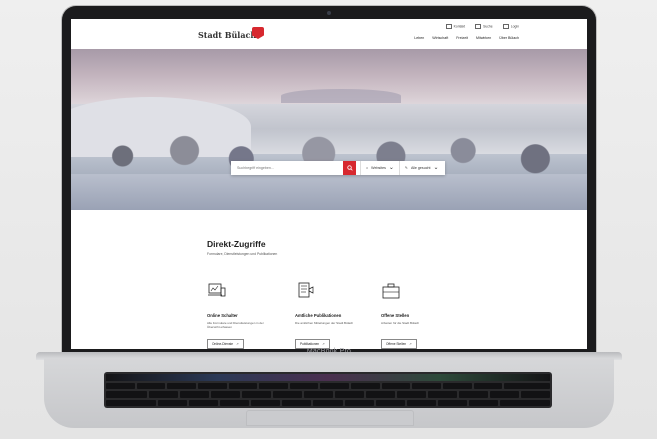 This screenshot has width=657, height=439. Describe the element at coordinates (421, 168) in the screenshot. I see `filter-all: ✎ Alle gesucht ⌄` at that location.